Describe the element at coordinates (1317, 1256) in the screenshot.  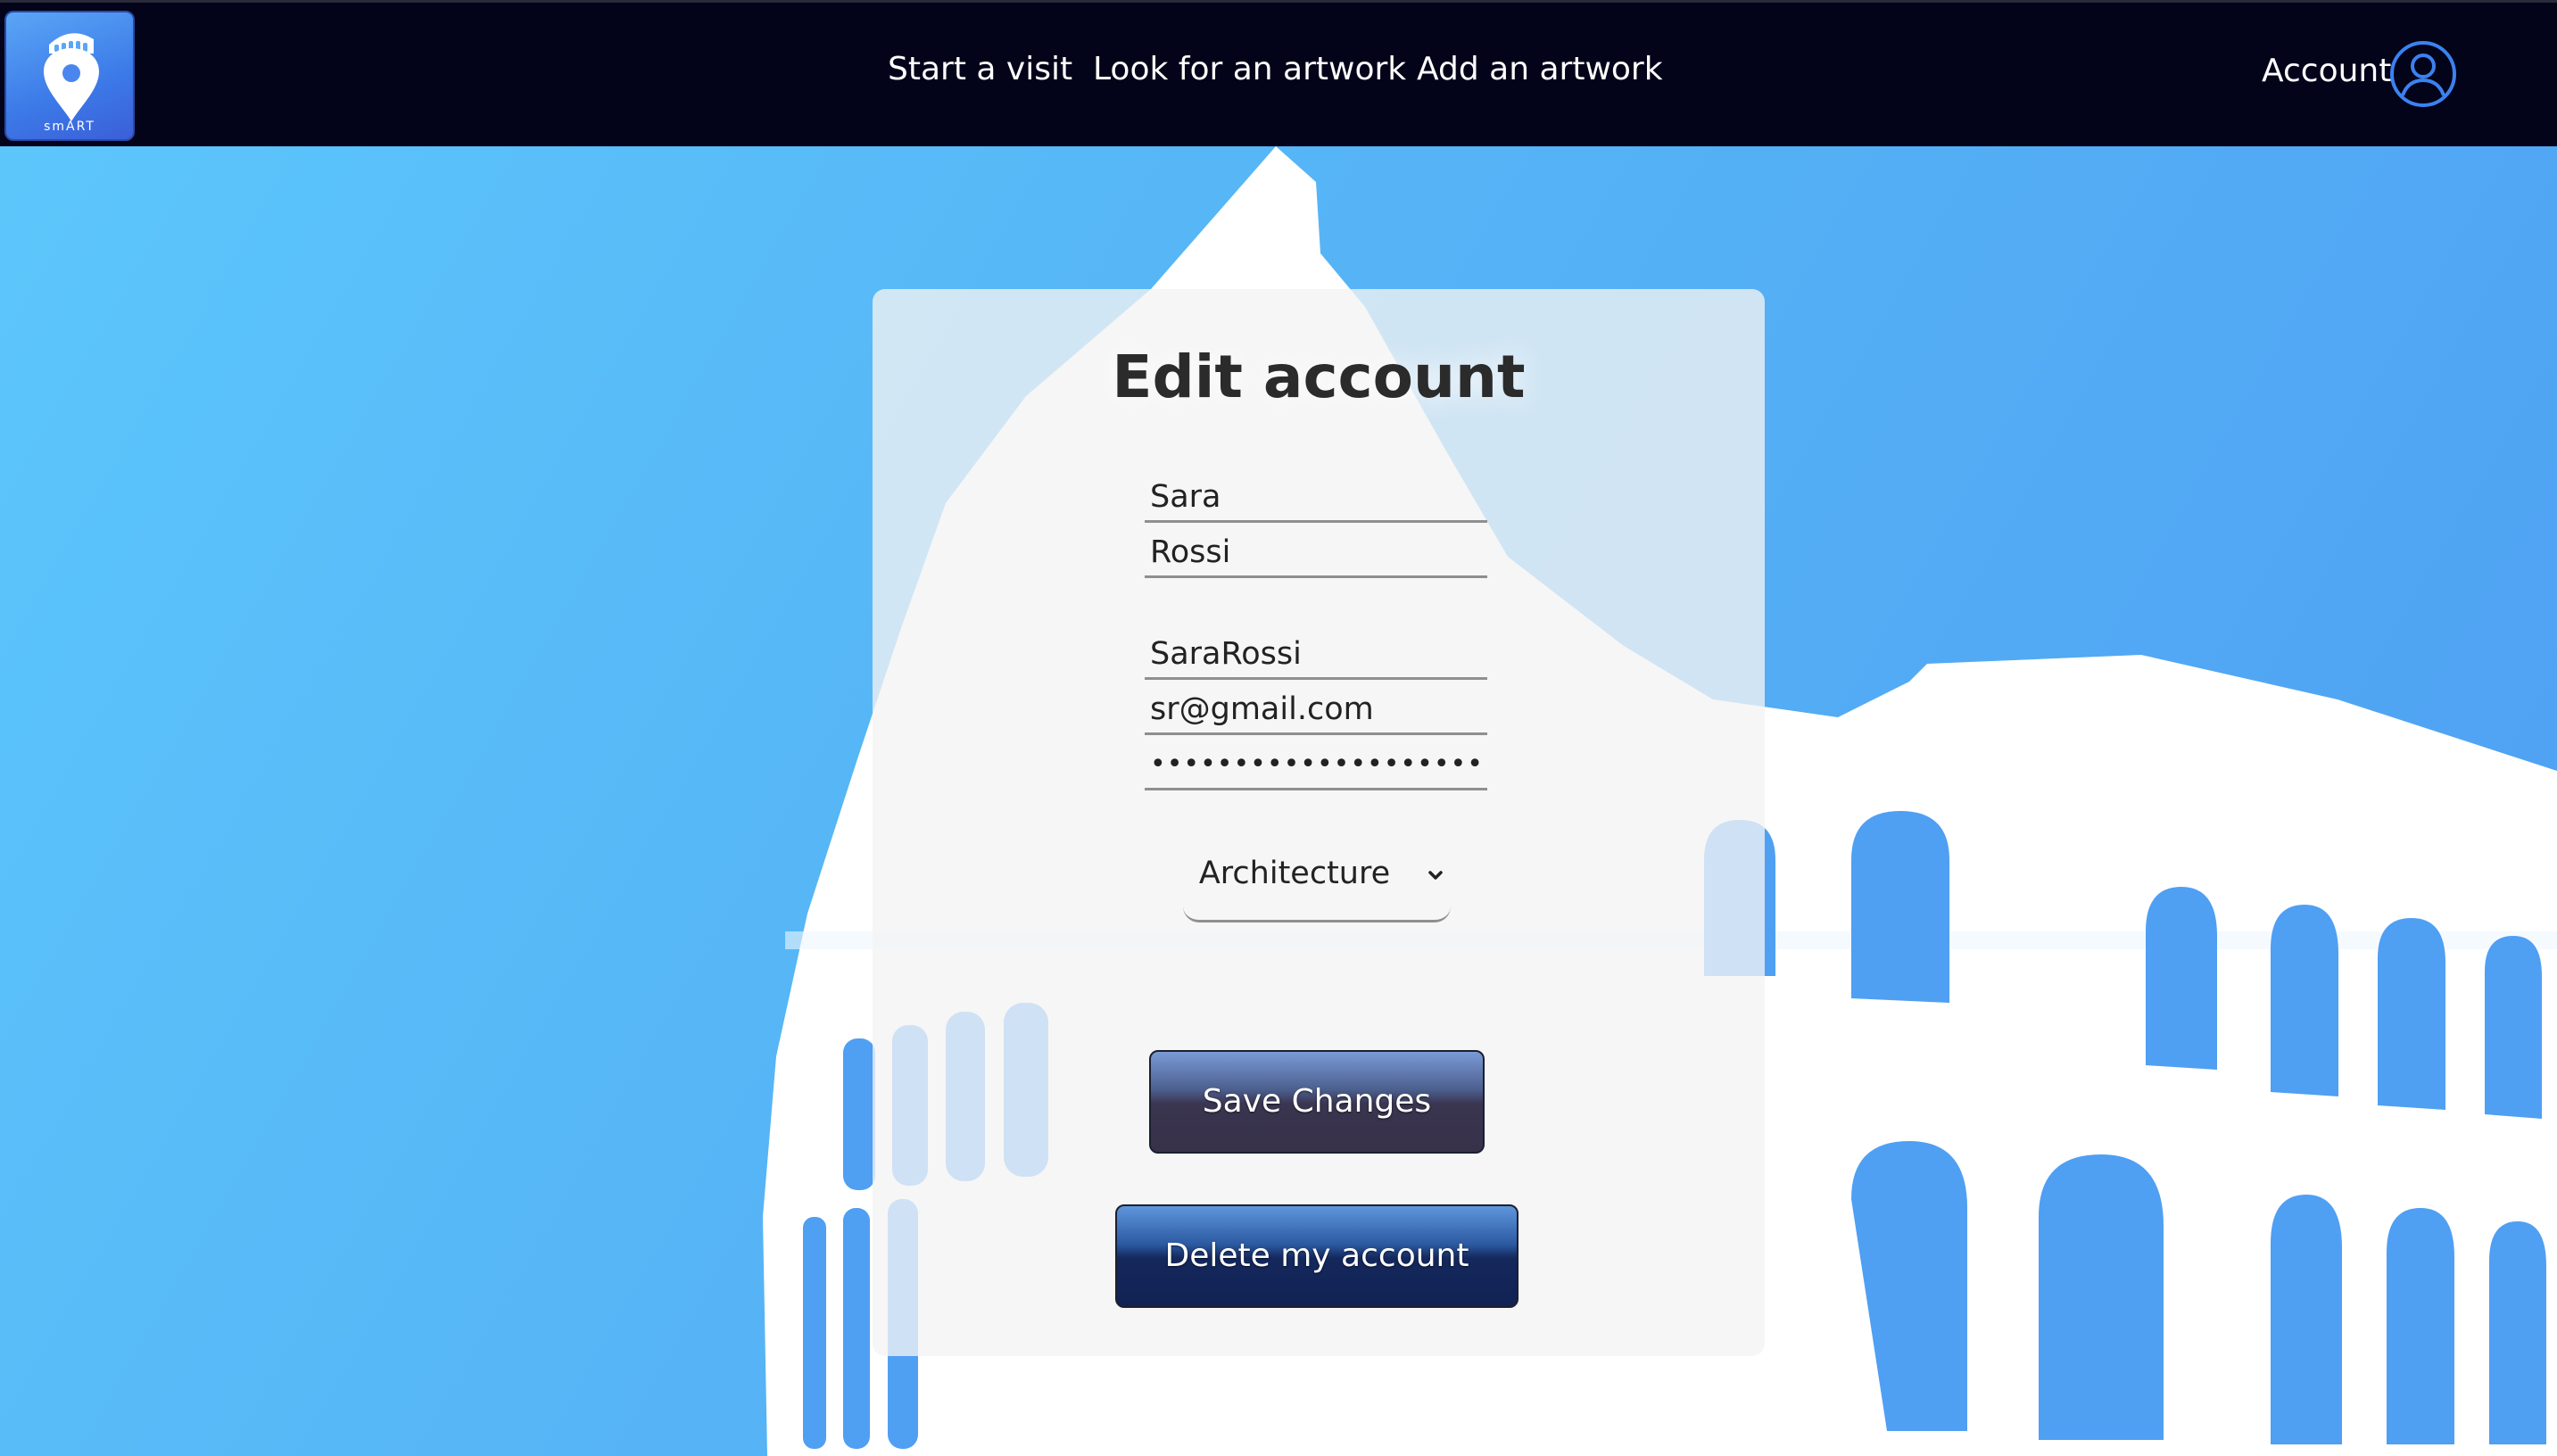
I see `delete-account-button: Delete my account` at that location.